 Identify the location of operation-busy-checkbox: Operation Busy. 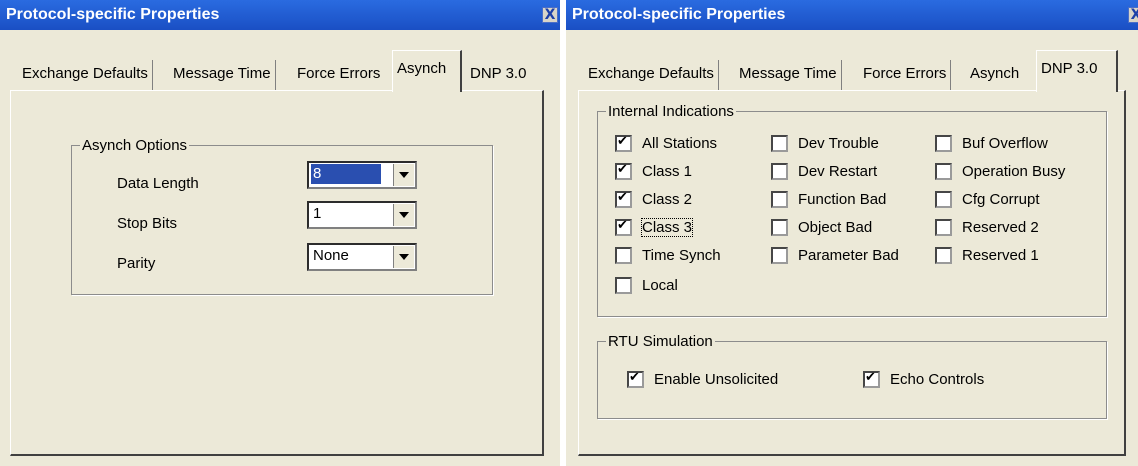
(1000, 171).